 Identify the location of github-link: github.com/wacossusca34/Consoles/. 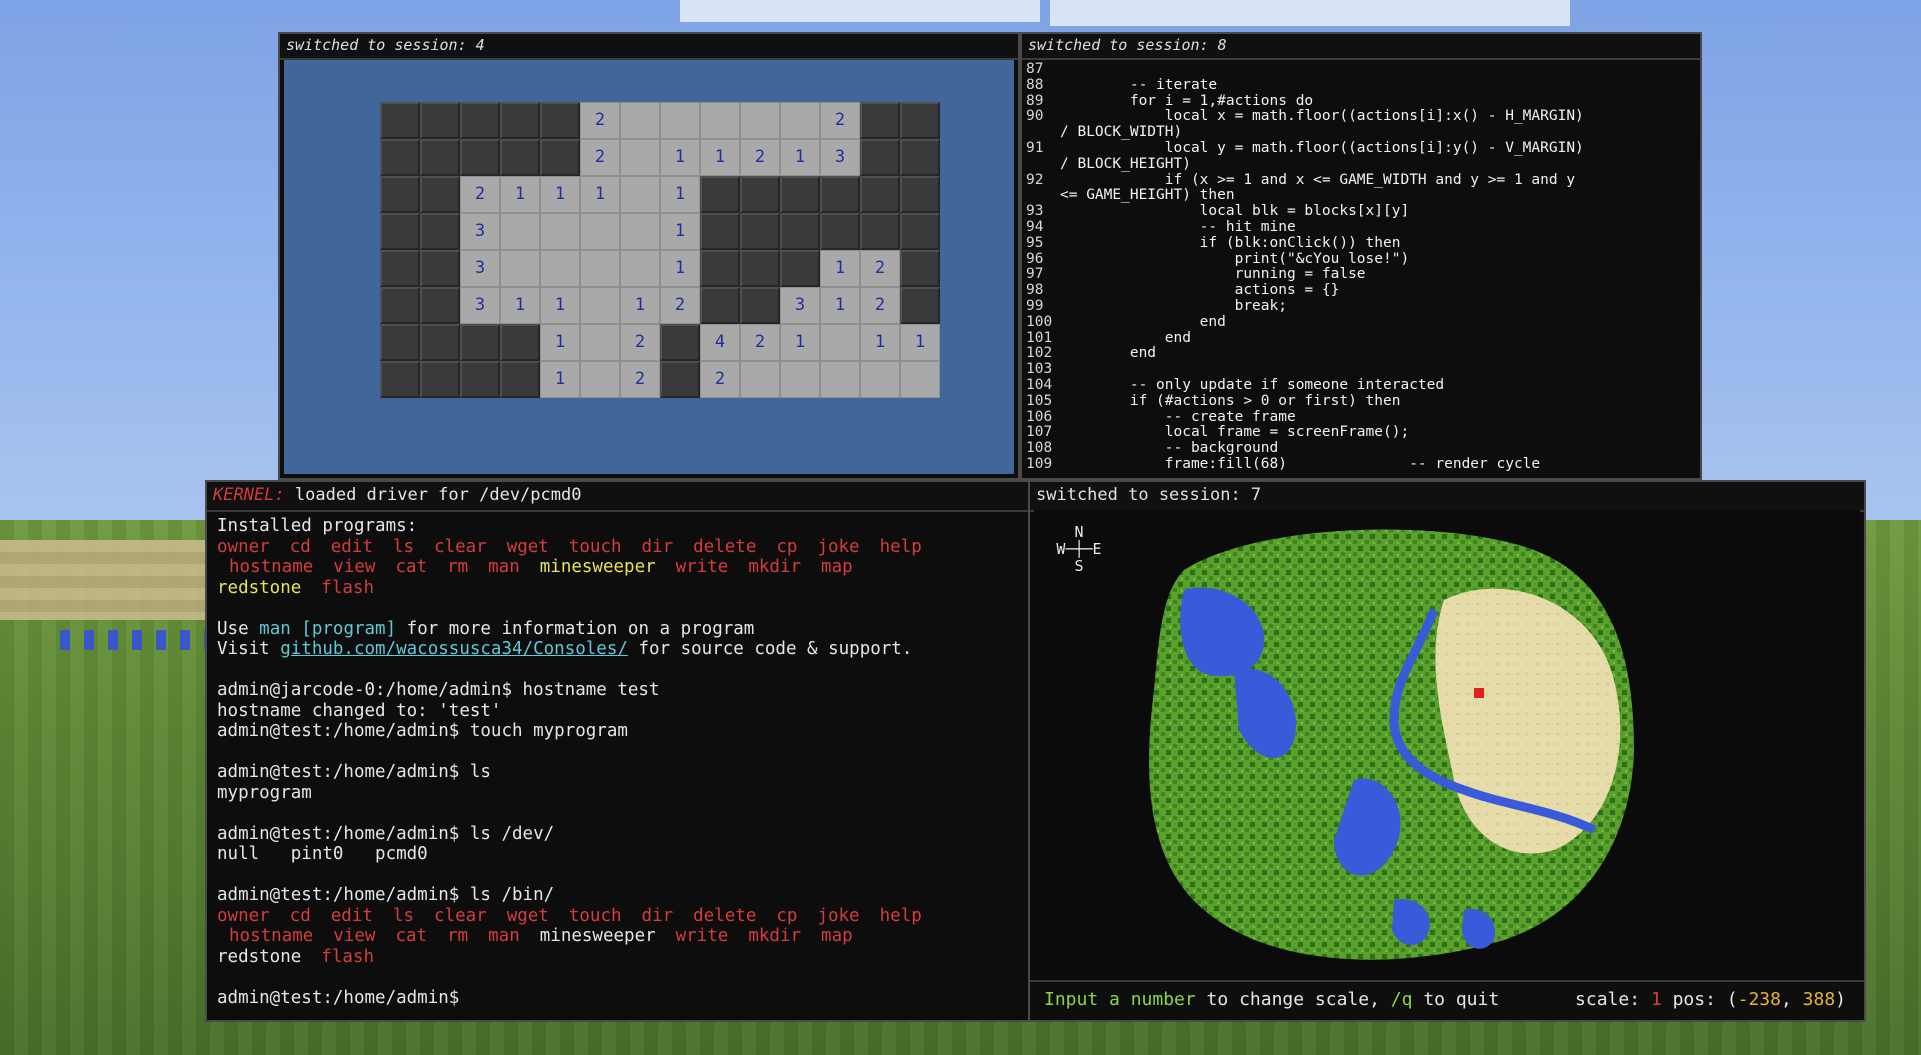
(454, 649).